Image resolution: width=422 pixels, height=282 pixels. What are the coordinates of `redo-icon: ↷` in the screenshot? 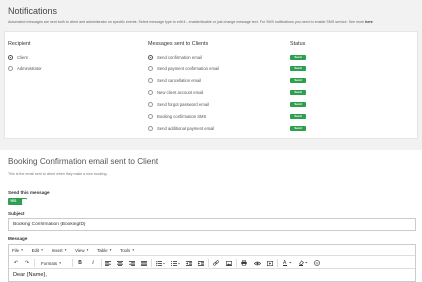 It's located at (27, 263).